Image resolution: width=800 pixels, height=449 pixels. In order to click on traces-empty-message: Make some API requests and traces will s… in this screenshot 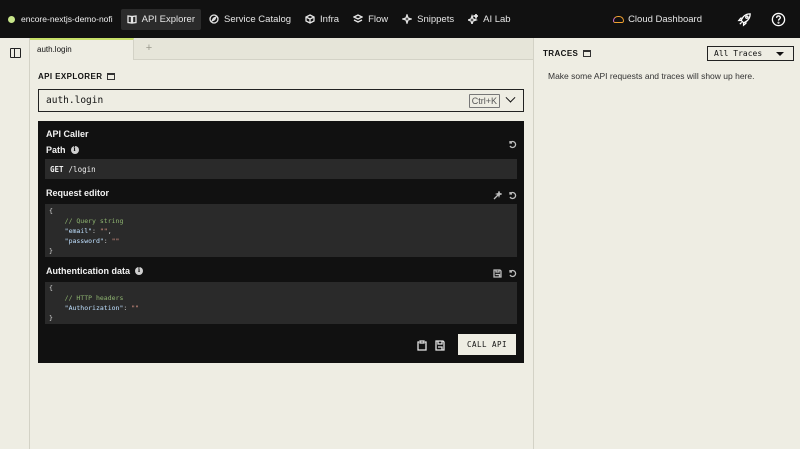, I will do `click(651, 76)`.